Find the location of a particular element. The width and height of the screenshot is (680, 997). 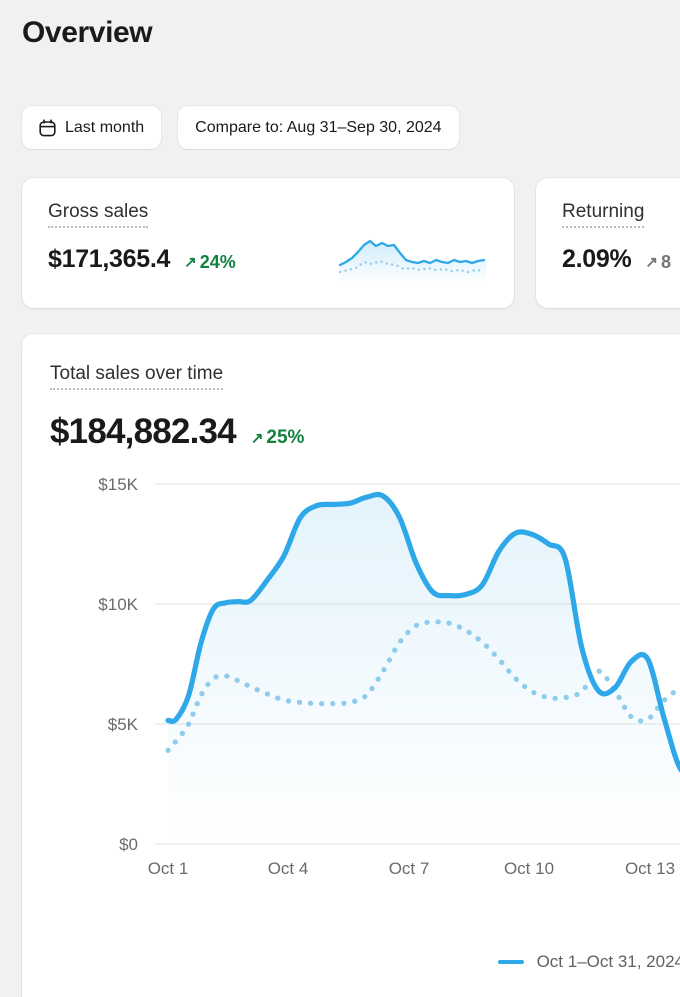

kpi-delta: ↗ 24% is located at coordinates (210, 262).